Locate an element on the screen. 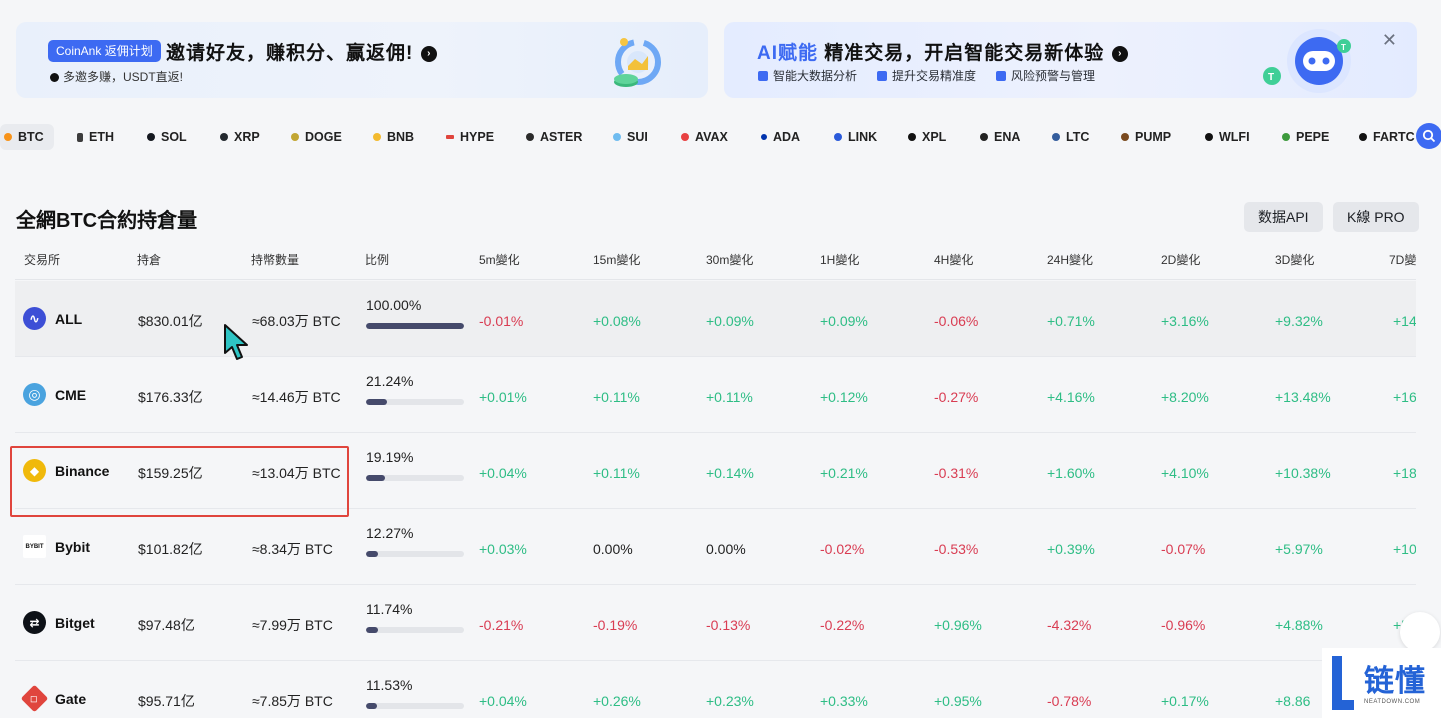  col-header-open-interest: 持倉 is located at coordinates (149, 259).